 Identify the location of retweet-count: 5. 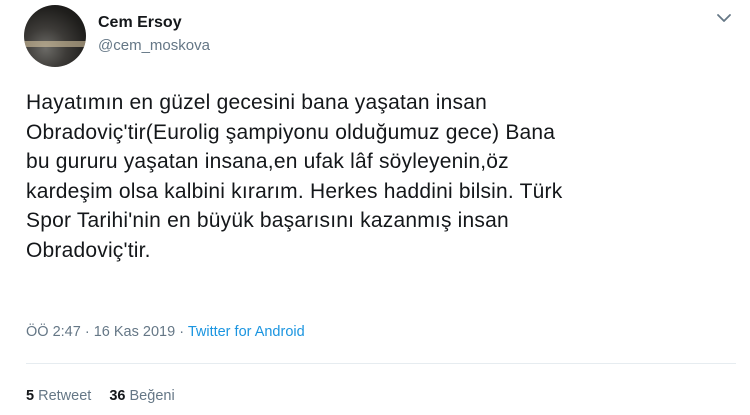
(30, 396).